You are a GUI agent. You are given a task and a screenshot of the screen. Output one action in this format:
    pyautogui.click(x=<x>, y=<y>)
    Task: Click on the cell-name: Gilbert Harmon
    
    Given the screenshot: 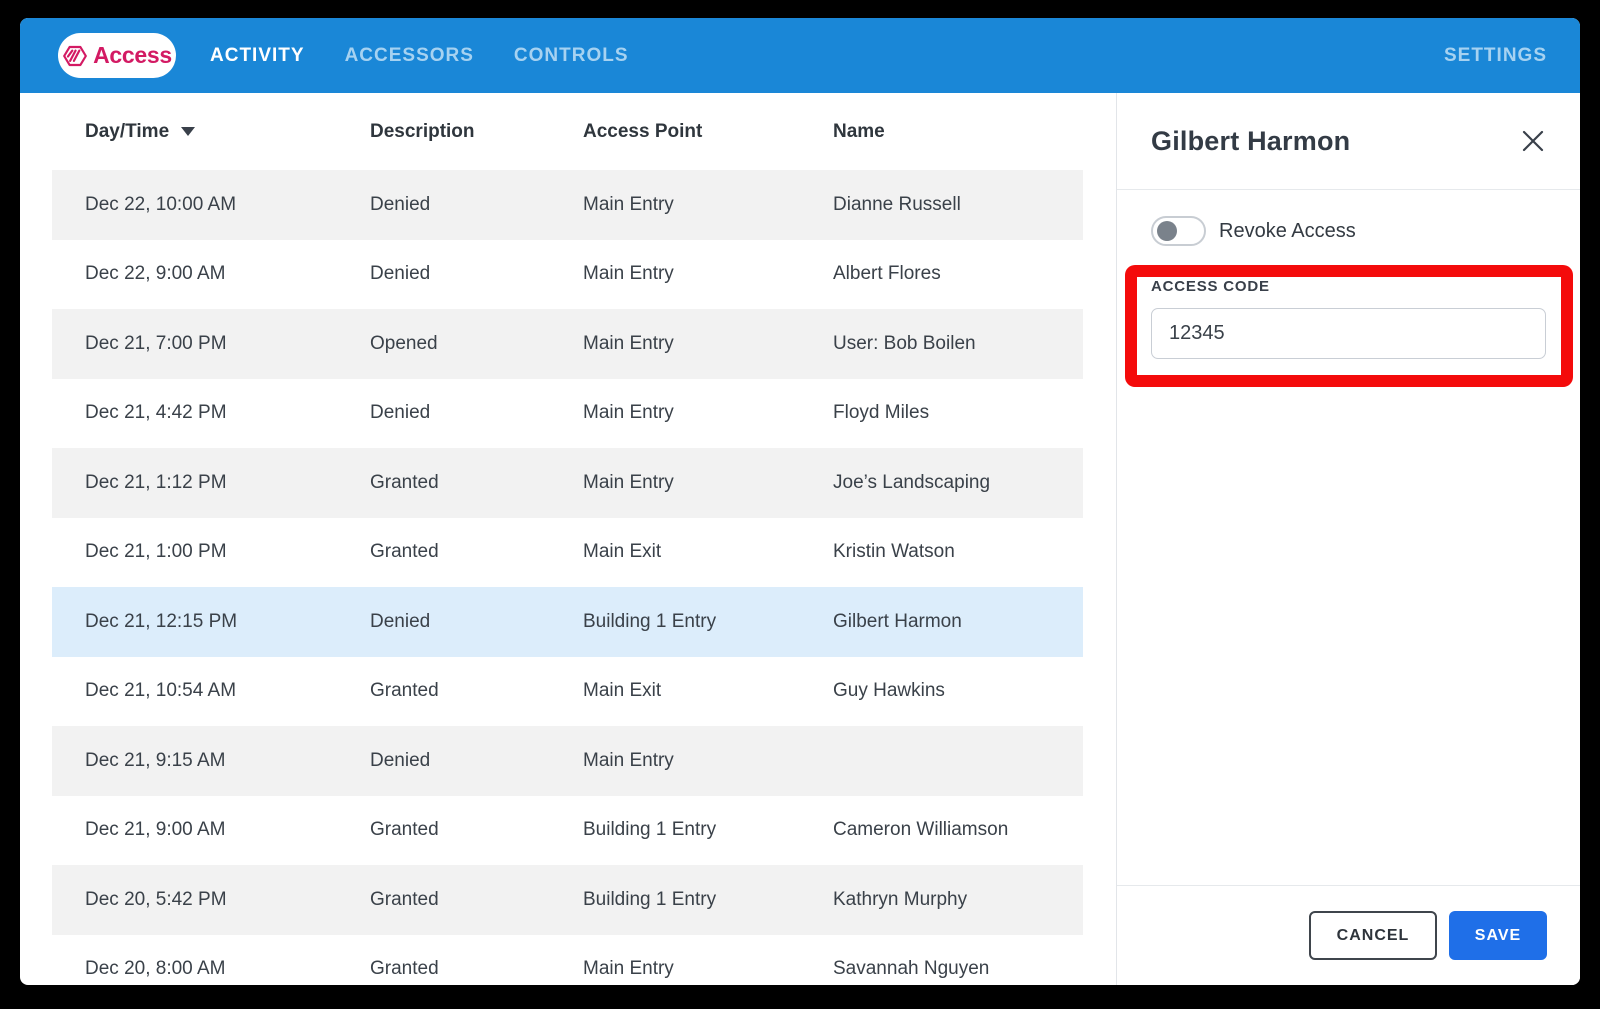 What is the action you would take?
    pyautogui.click(x=897, y=621)
    